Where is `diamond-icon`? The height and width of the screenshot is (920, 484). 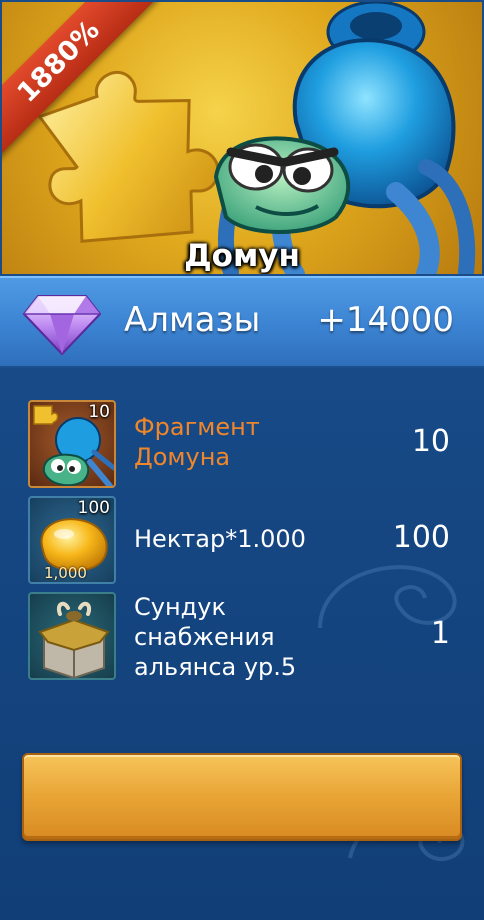
diamond-icon is located at coordinates (62, 325).